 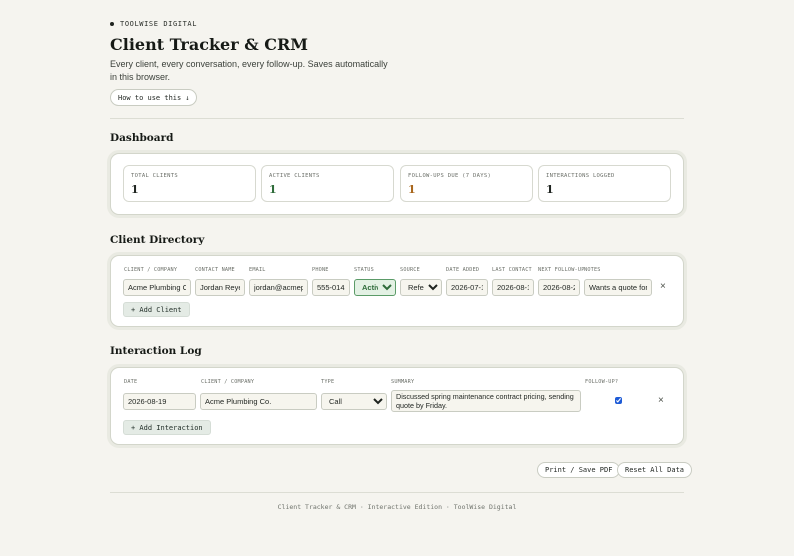 I want to click on col-head-contact: CONTACT NAME, so click(x=215, y=270).